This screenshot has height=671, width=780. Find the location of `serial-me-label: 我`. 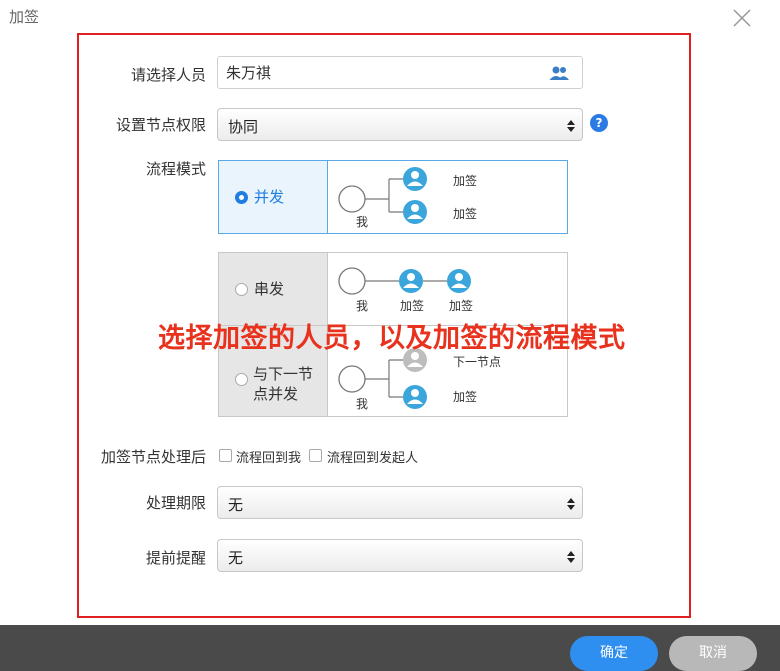

serial-me-label: 我 is located at coordinates (362, 306).